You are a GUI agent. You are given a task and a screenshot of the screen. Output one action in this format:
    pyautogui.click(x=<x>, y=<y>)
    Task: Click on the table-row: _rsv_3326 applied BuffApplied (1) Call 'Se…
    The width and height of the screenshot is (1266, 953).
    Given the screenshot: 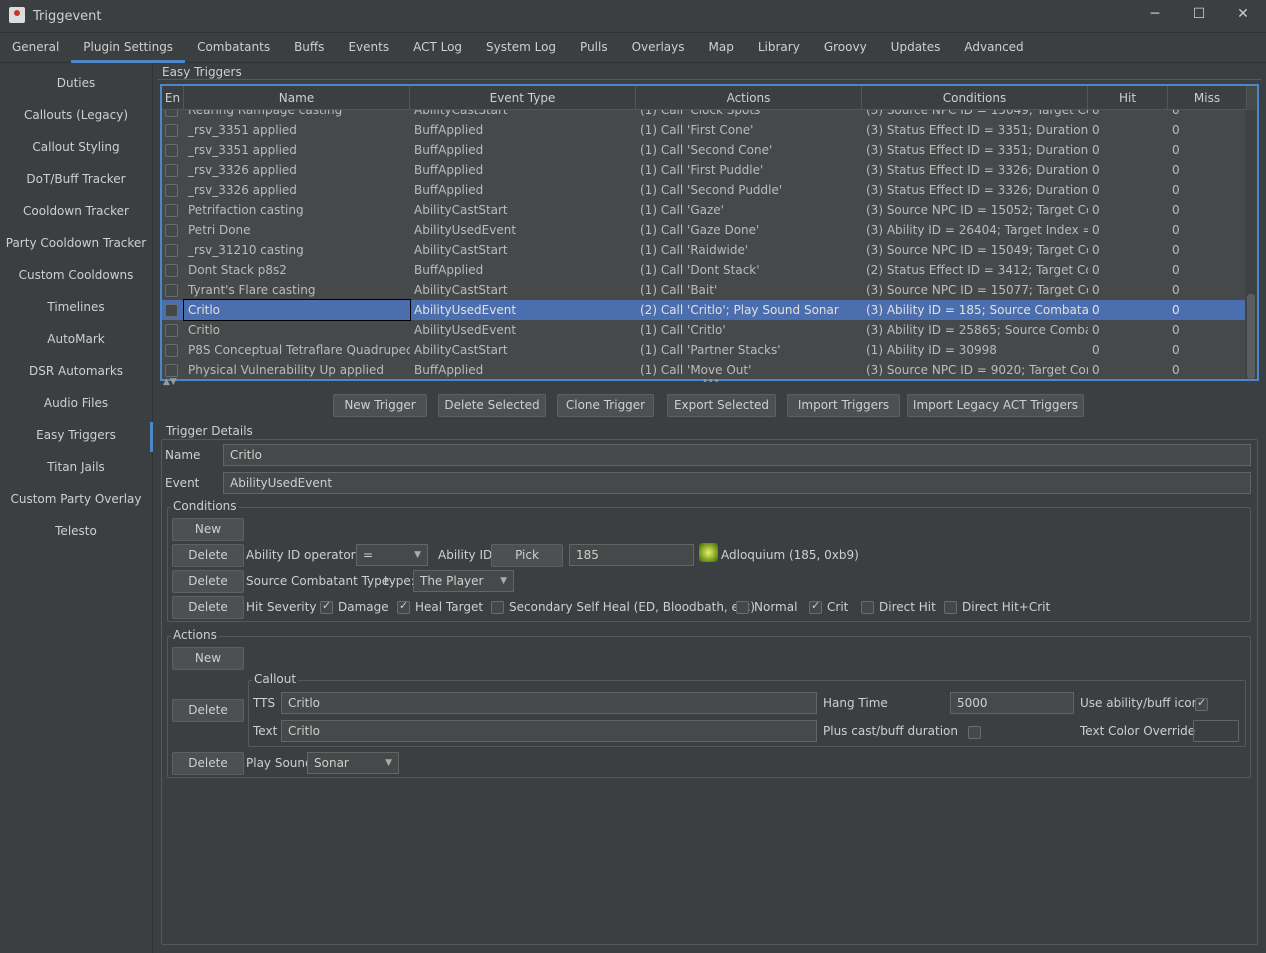 What is the action you would take?
    pyautogui.click(x=704, y=190)
    